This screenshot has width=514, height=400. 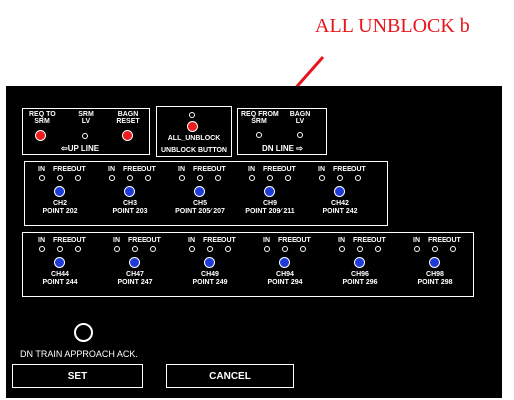 What do you see at coordinates (60, 274) in the screenshot?
I see `channel-label: CH44` at bounding box center [60, 274].